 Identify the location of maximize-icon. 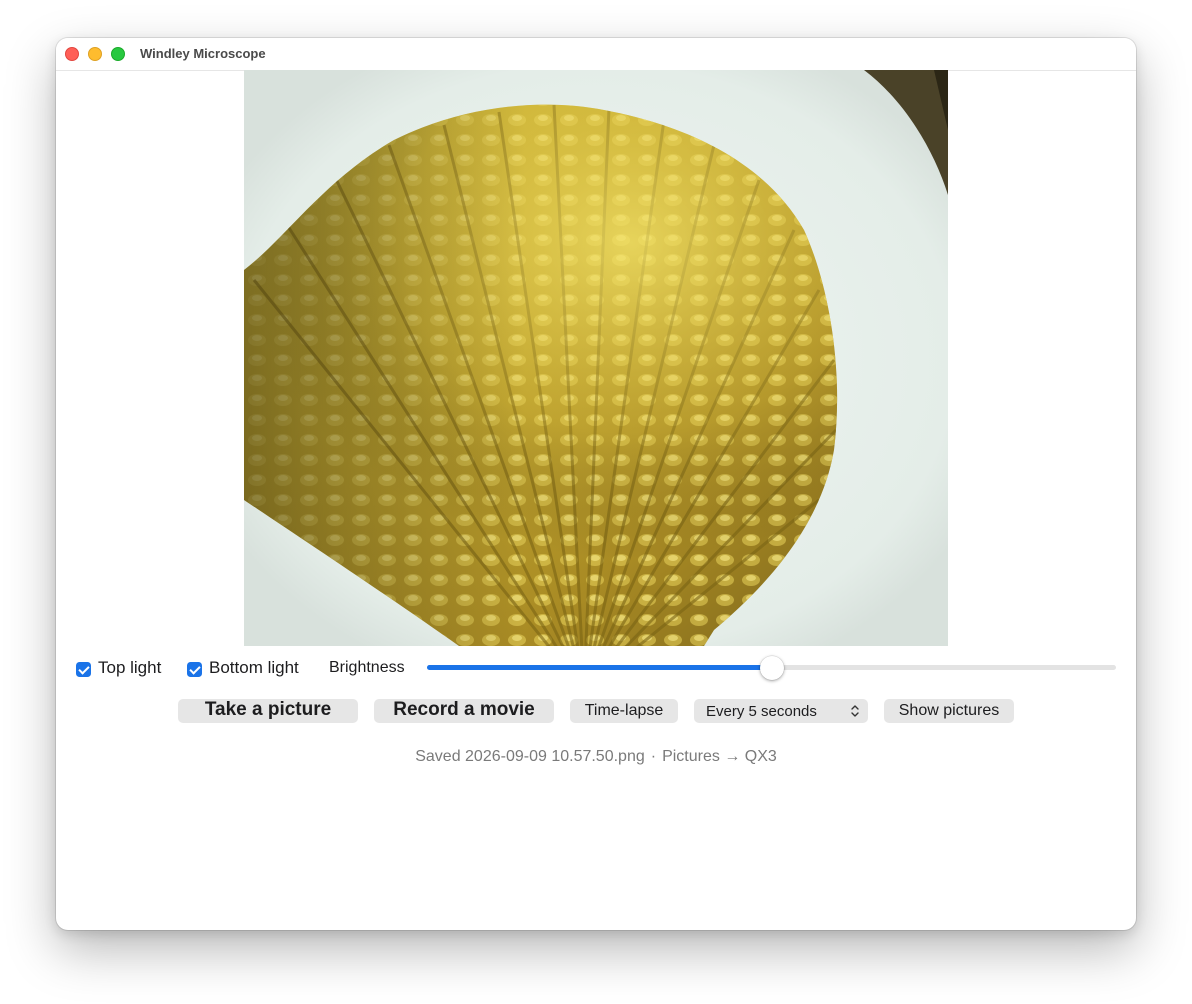
(118, 54).